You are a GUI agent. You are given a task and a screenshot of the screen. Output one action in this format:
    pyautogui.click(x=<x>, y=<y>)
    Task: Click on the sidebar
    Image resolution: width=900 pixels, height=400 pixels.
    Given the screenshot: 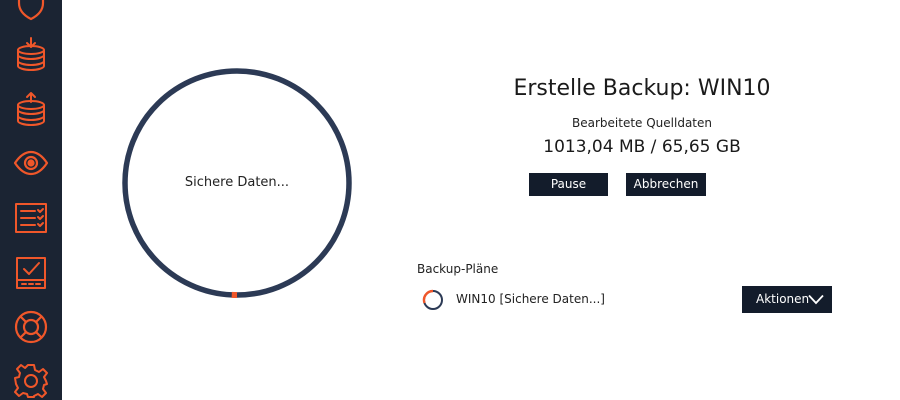 What is the action you would take?
    pyautogui.click(x=31, y=200)
    